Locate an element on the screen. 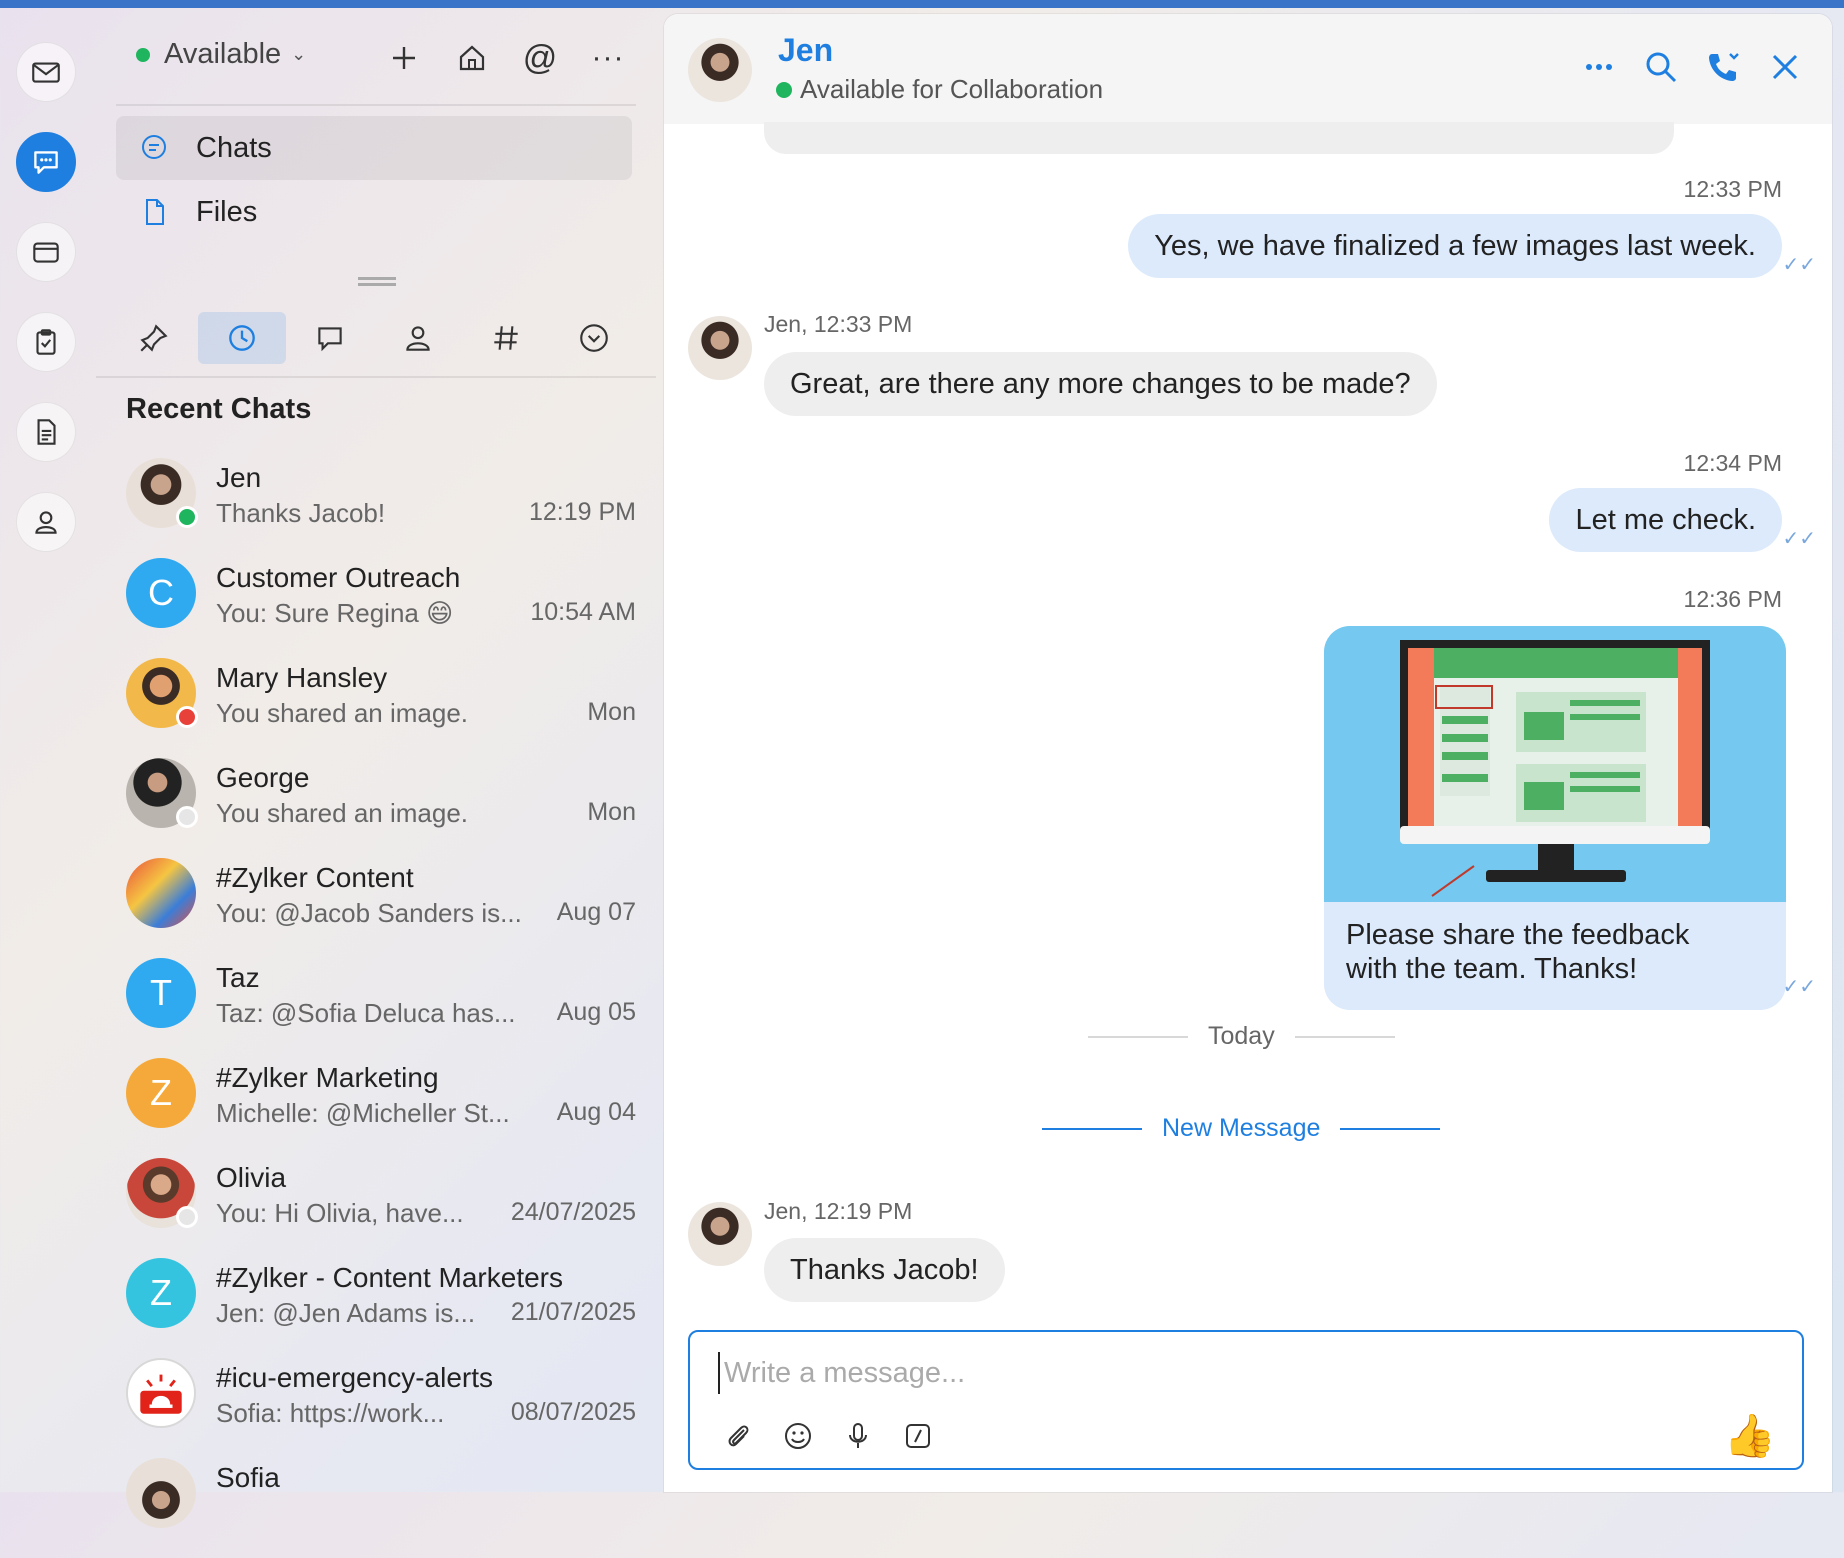 This screenshot has height=1558, width=1844. contact-status-text: Available for Collaboration is located at coordinates (952, 89).